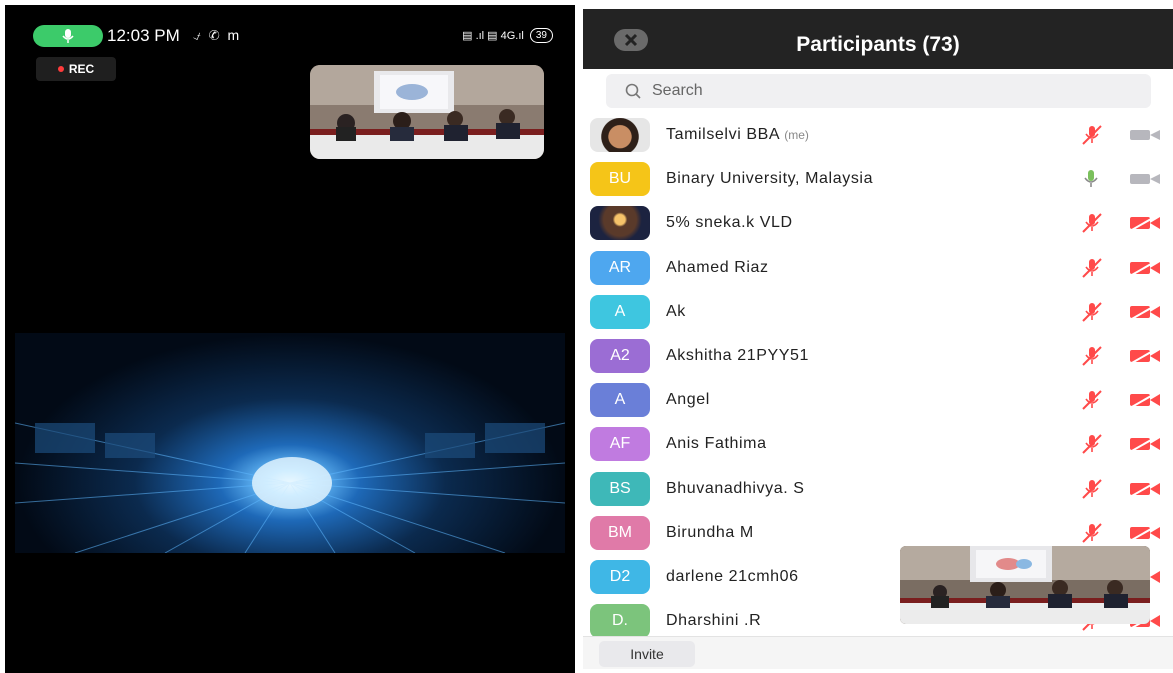  I want to click on me-tag: (me), so click(796, 135).